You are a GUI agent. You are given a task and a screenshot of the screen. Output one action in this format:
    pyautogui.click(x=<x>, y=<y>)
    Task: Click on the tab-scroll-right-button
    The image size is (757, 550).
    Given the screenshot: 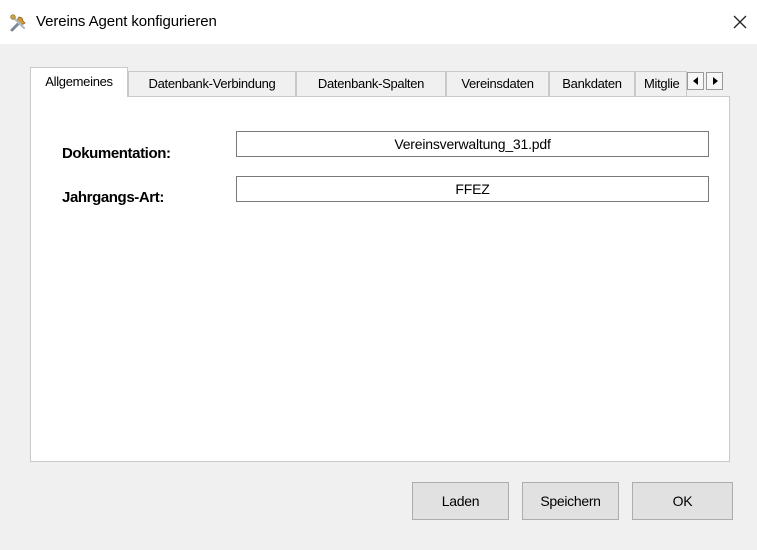 What is the action you would take?
    pyautogui.click(x=714, y=81)
    